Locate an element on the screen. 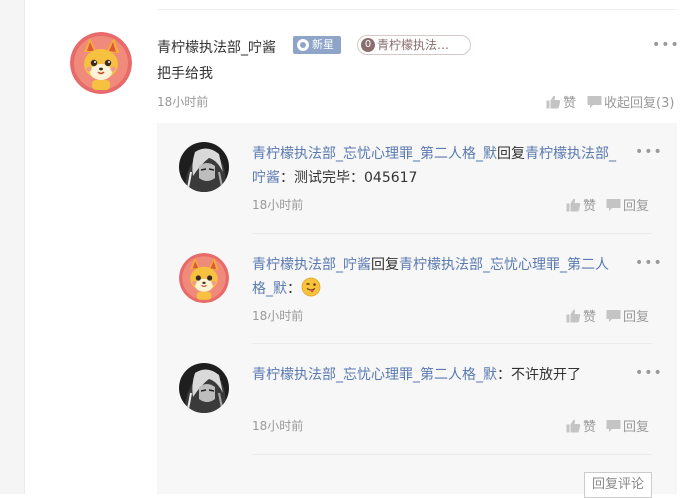 The height and width of the screenshot is (498, 700). newbie-badge: 新星 is located at coordinates (317, 45).